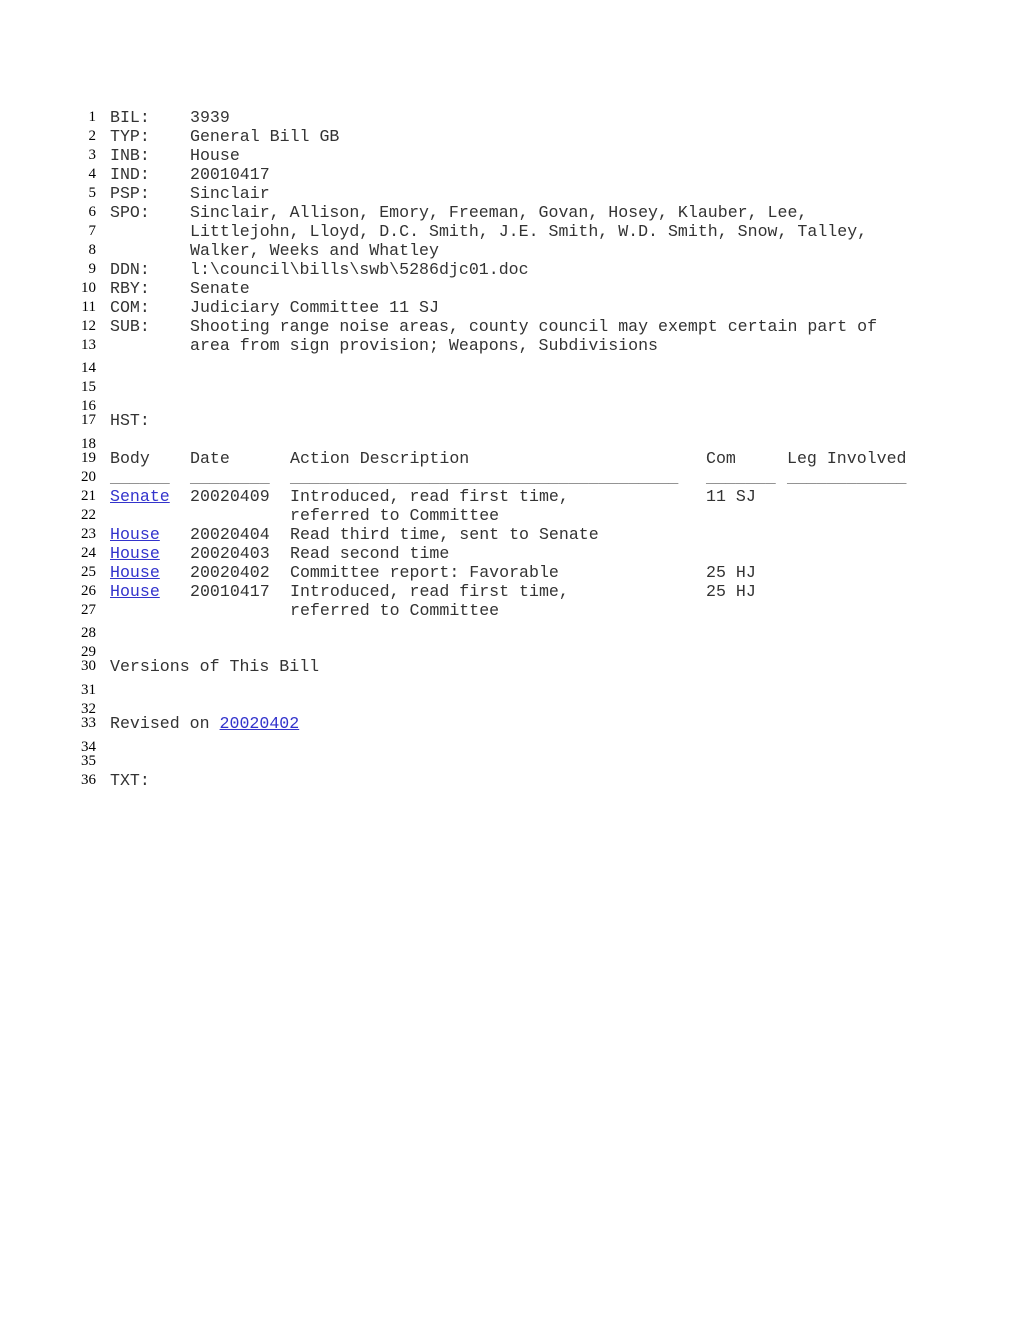 This screenshot has width=1020, height=1320. Describe the element at coordinates (88, 515) in the screenshot. I see `line-number: 22` at that location.